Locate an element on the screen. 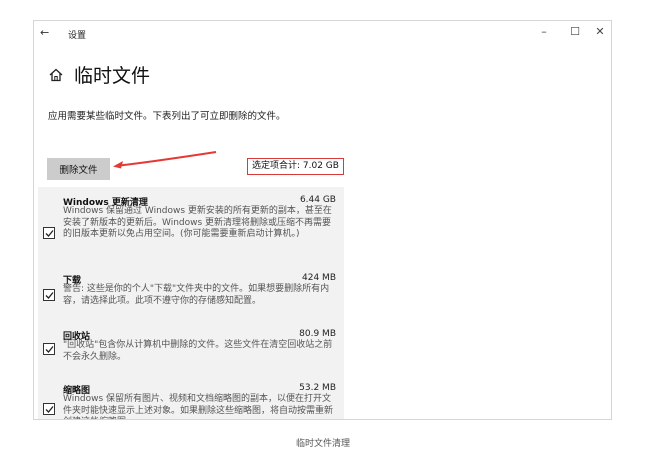  back-button: ← is located at coordinates (44, 32).